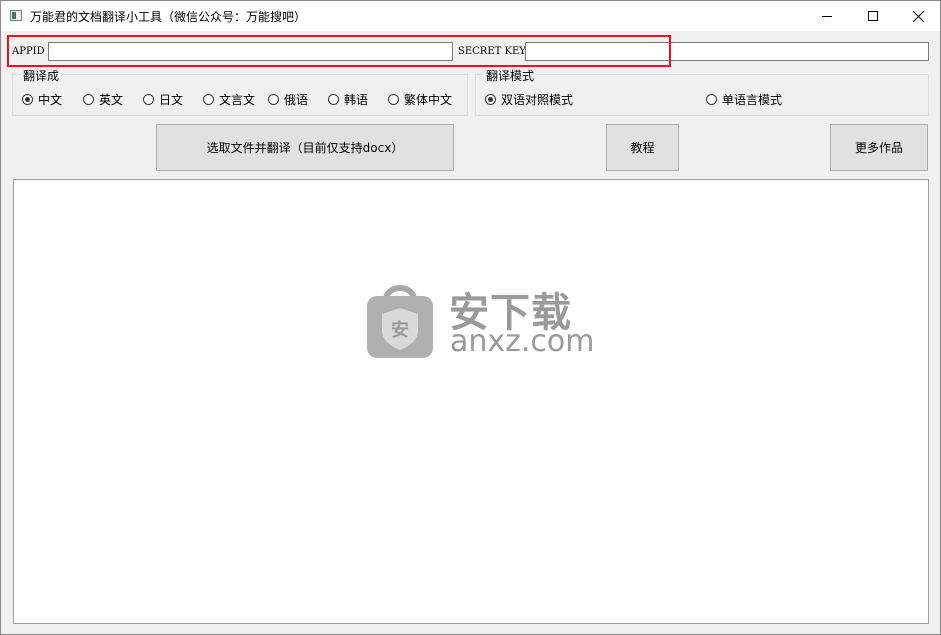  What do you see at coordinates (273, 99) in the screenshot?
I see `radio-russian-indicator` at bounding box center [273, 99].